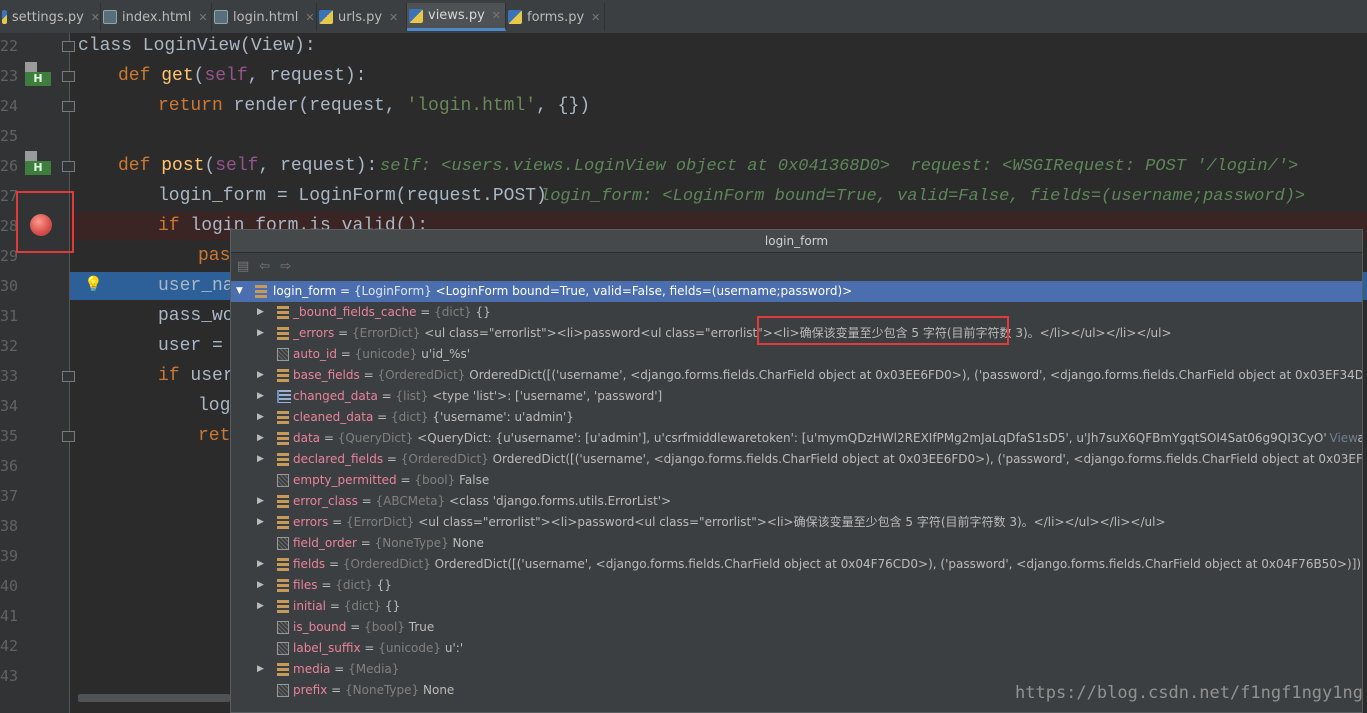 The image size is (1367, 713). I want to click on code-line-26: def post(self, request):, so click(247, 166).